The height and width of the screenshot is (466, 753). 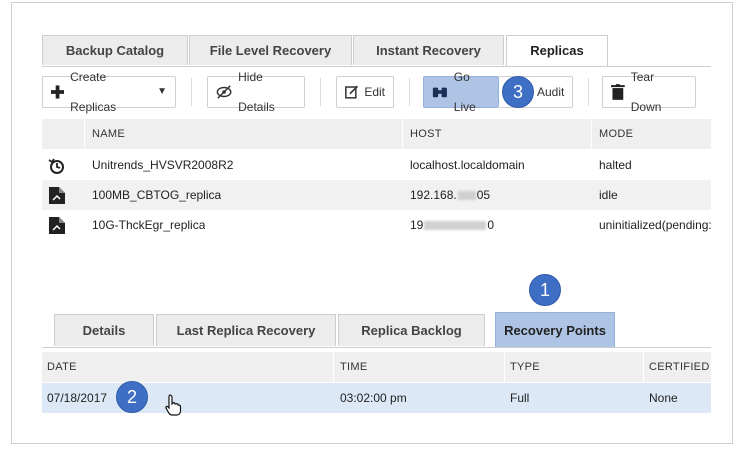 What do you see at coordinates (525, 367) in the screenshot?
I see `column-type: TYPE` at bounding box center [525, 367].